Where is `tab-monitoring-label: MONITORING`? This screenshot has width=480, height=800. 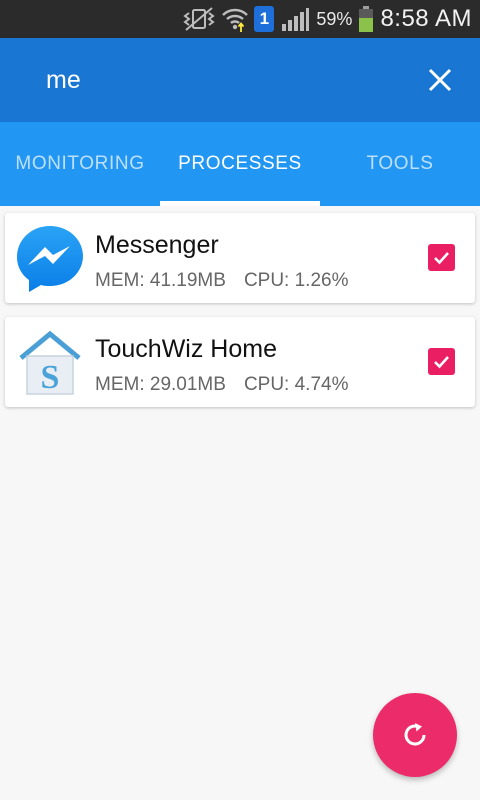 tab-monitoring-label: MONITORING is located at coordinates (80, 163).